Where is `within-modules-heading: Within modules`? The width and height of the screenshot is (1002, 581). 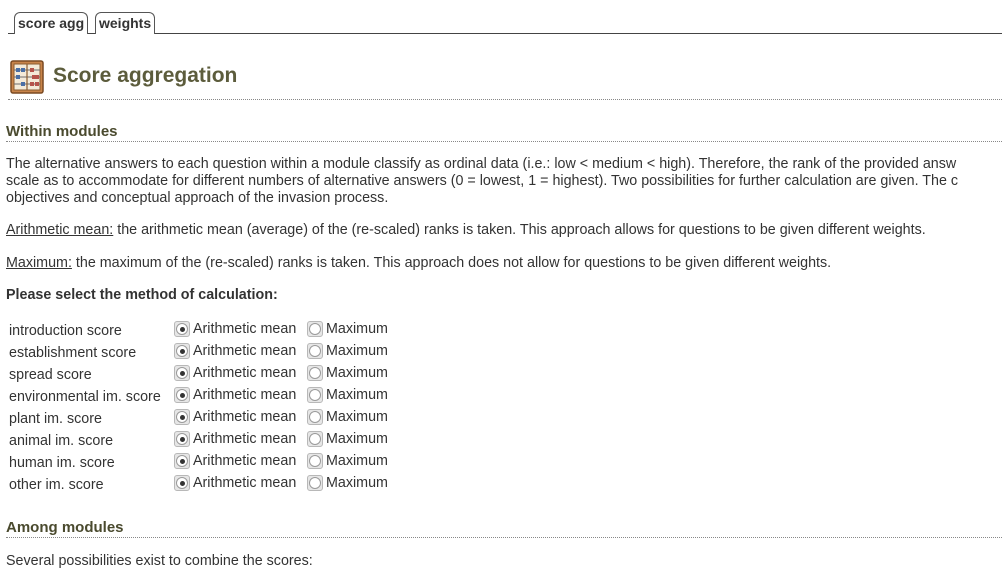
within-modules-heading: Within modules is located at coordinates (504, 133).